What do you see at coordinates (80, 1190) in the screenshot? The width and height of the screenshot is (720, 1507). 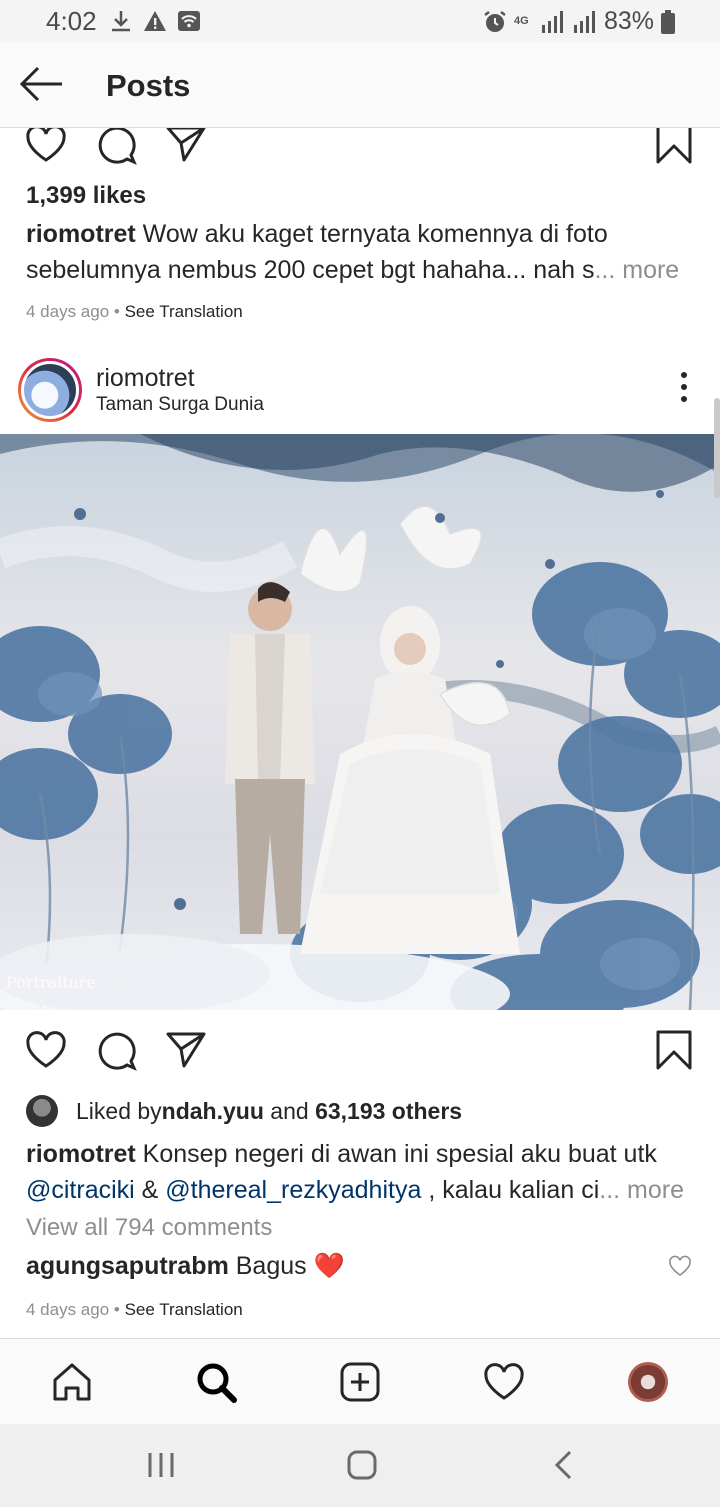 I see `mention-link: @citraciki` at bounding box center [80, 1190].